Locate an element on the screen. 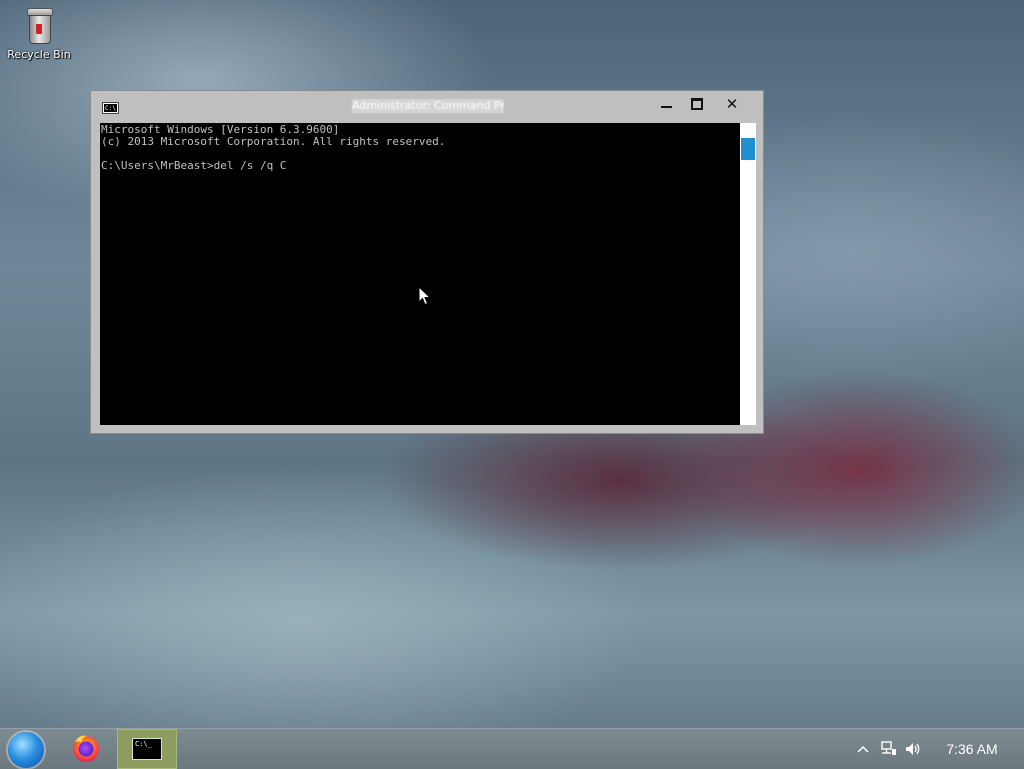  window-titlebar: C:\ Administrator: Command Prompt ✕ is located at coordinates (427, 107).